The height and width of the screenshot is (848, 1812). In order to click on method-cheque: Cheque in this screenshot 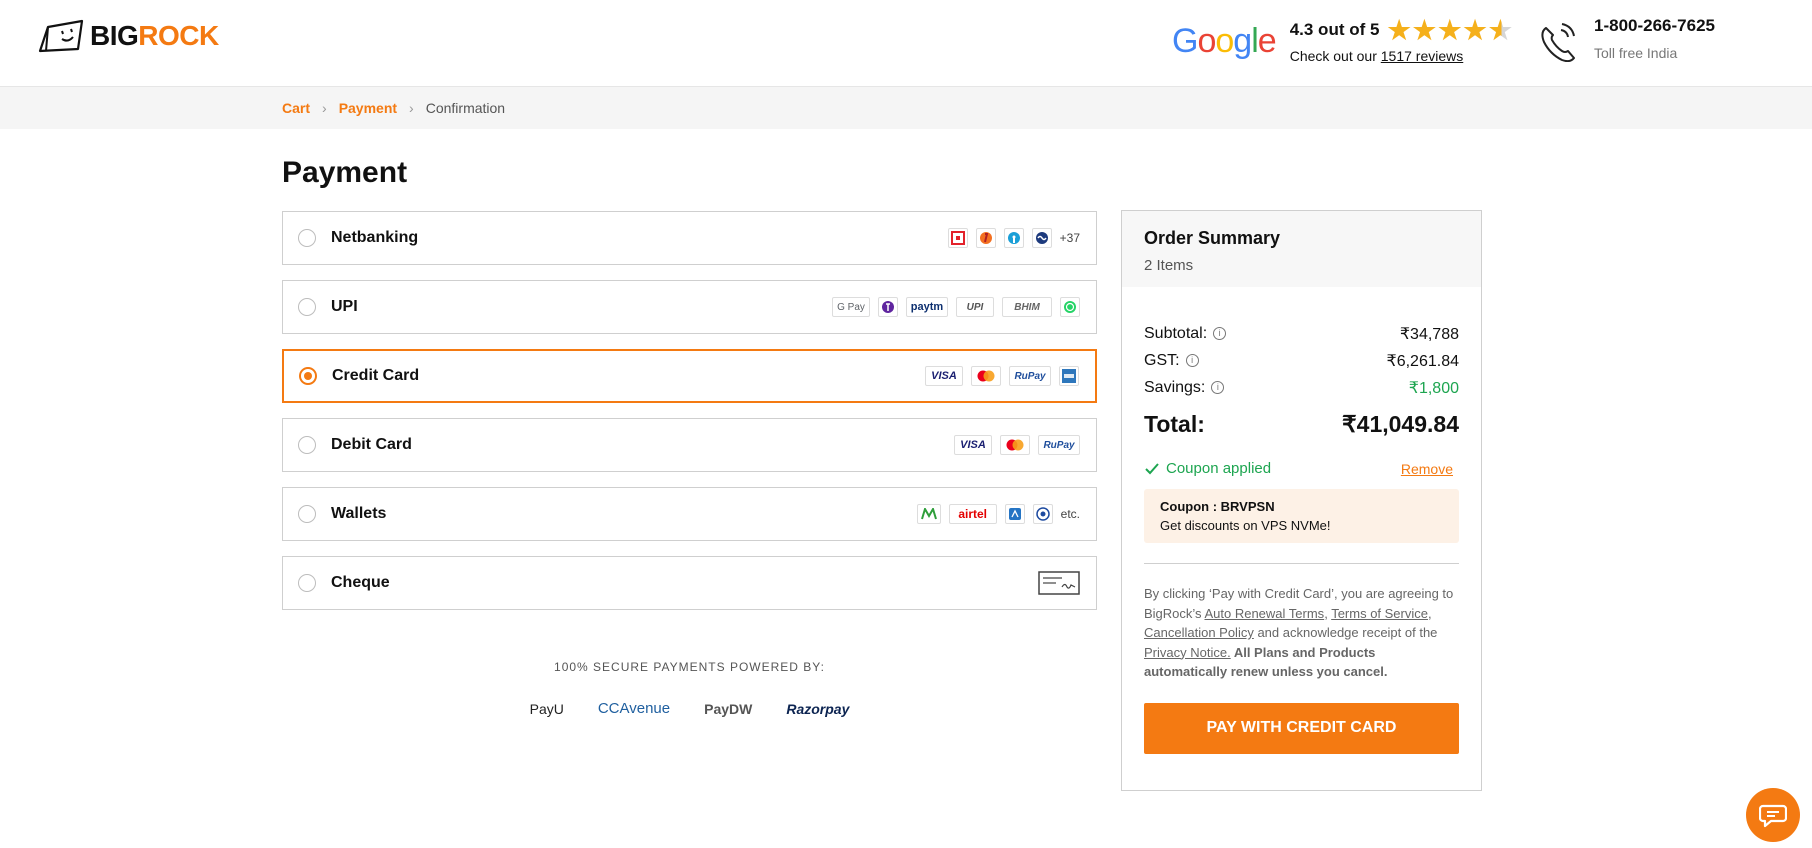, I will do `click(689, 583)`.